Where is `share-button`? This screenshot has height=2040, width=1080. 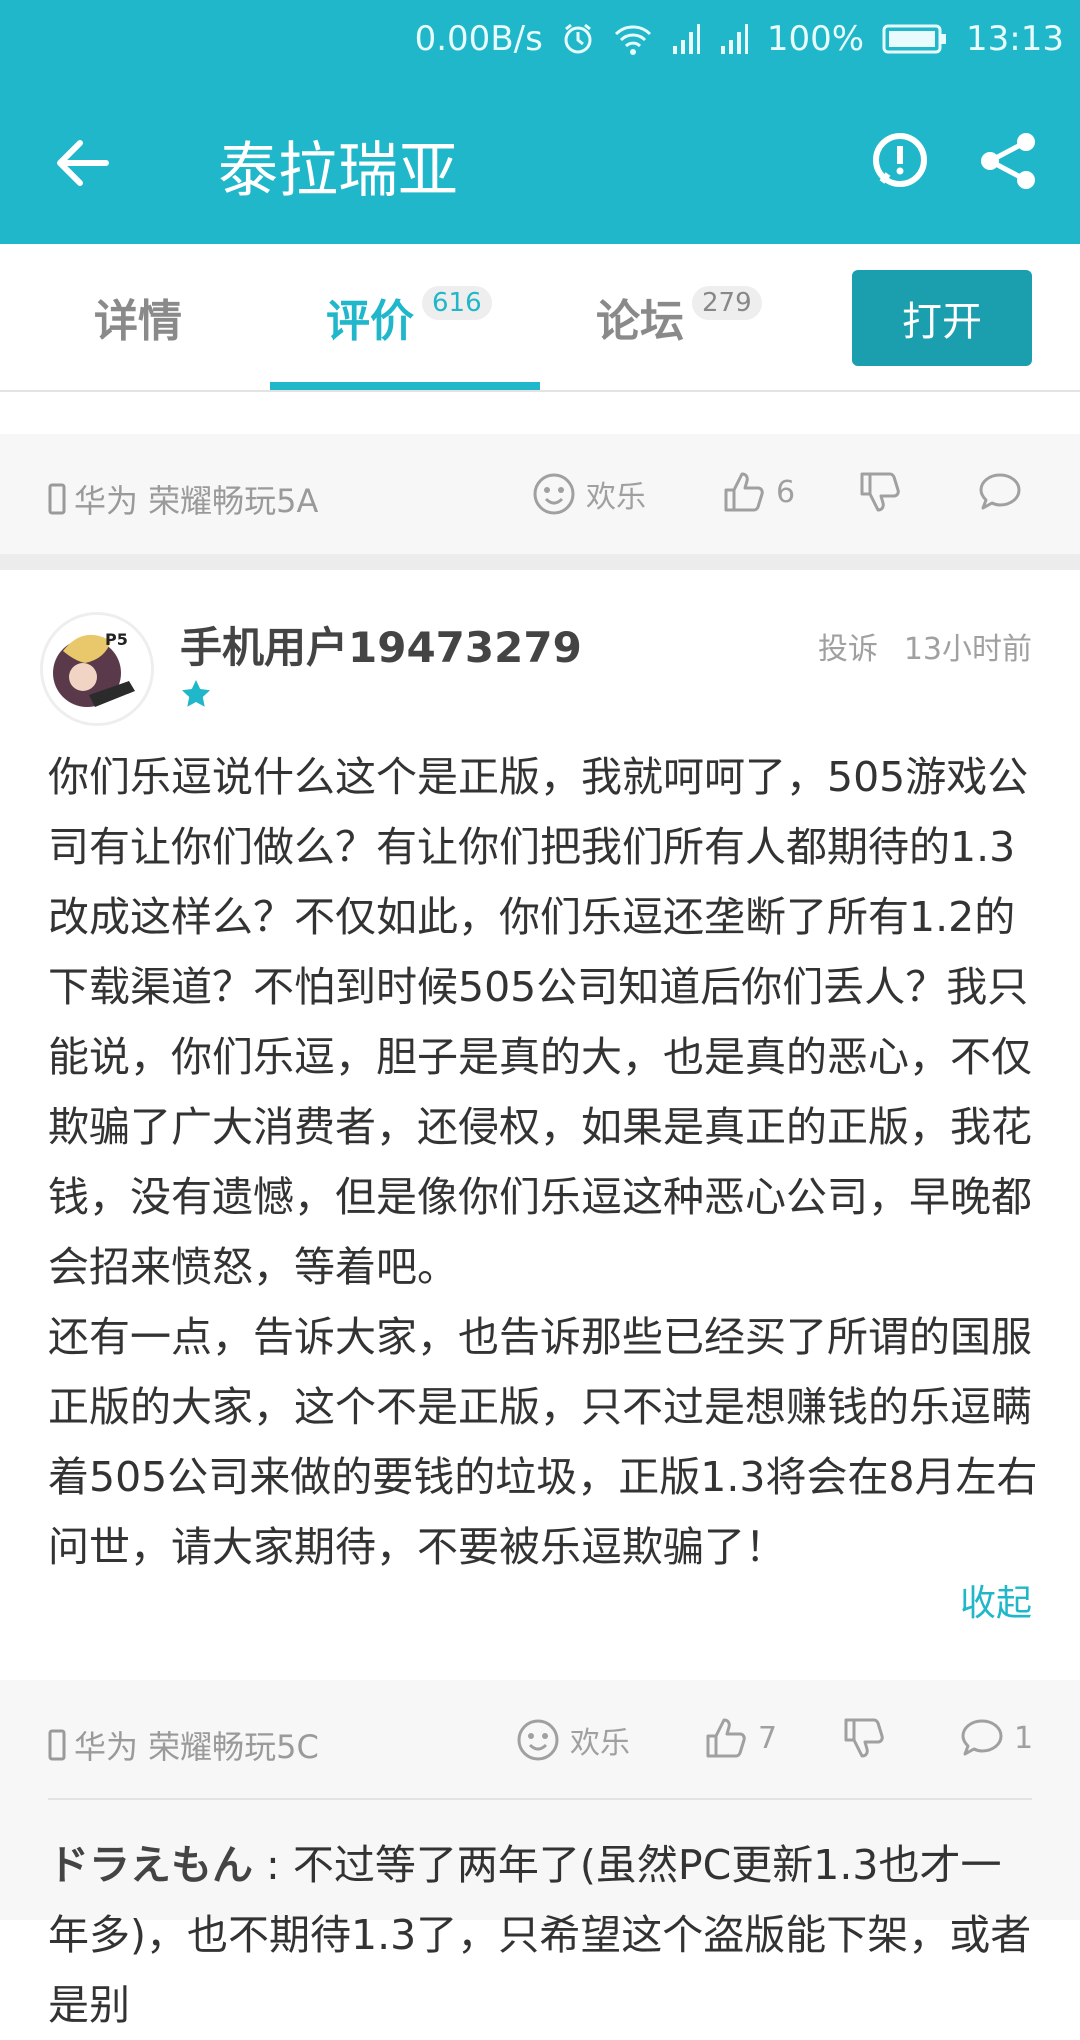 share-button is located at coordinates (1009, 161).